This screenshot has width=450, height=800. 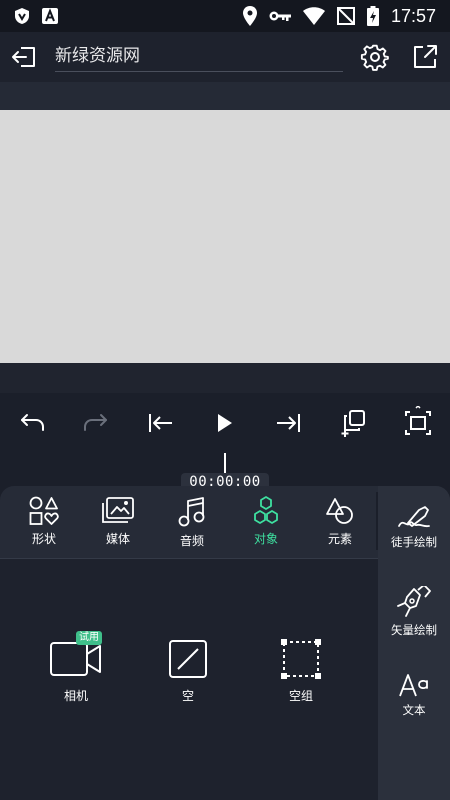 What do you see at coordinates (339, 511) in the screenshot?
I see `elements-icon` at bounding box center [339, 511].